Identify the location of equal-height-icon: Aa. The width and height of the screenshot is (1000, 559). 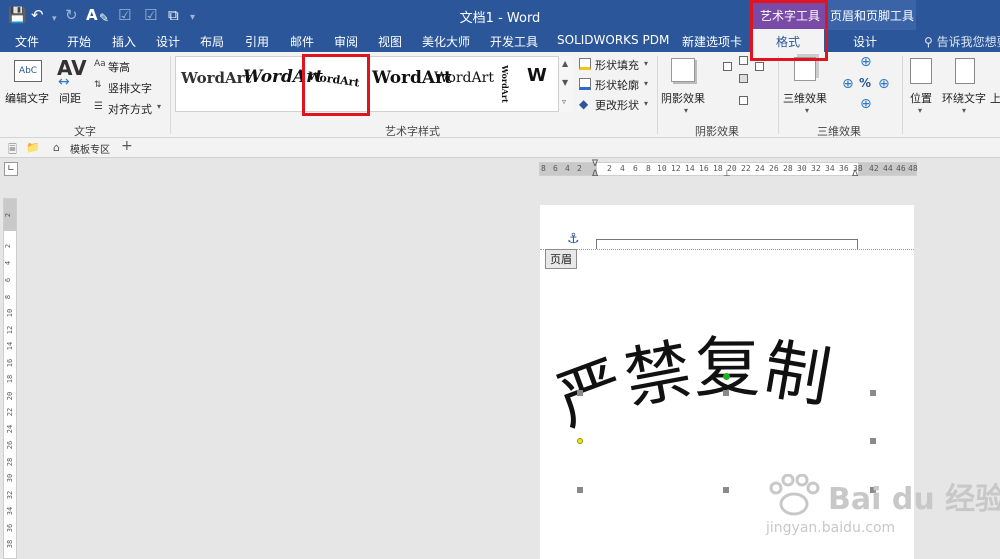
(100, 64).